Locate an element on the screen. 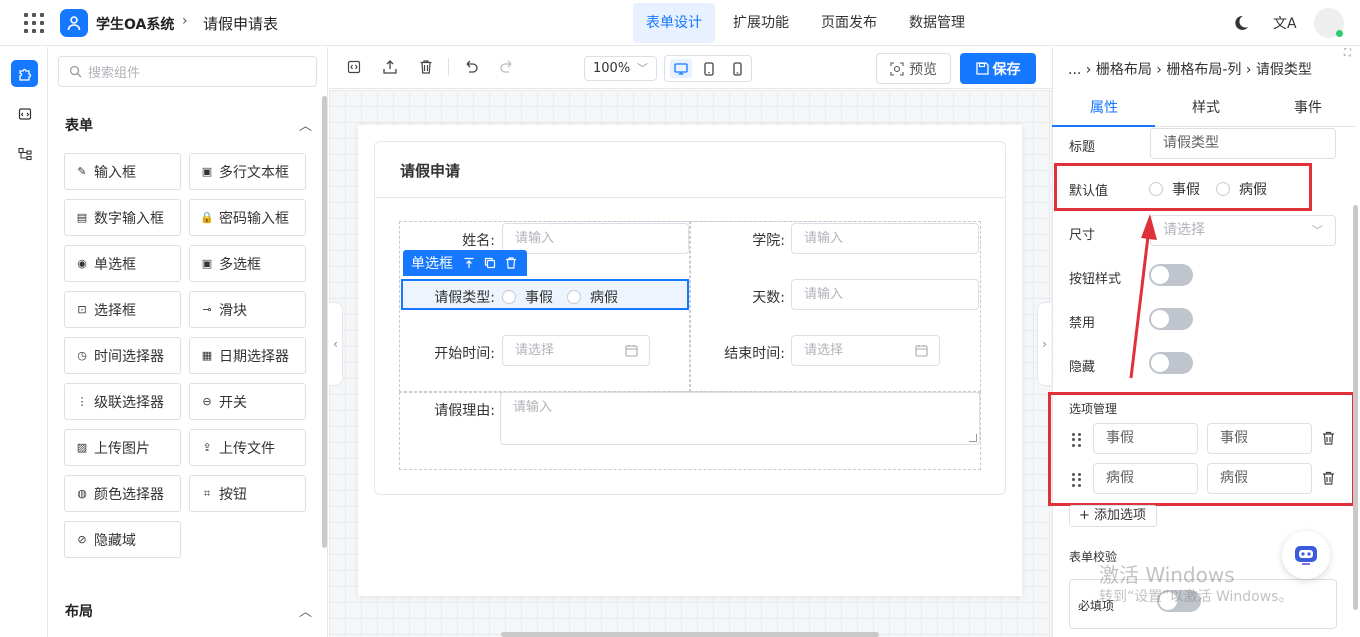  tab-styles: 样式 is located at coordinates (1206, 107).